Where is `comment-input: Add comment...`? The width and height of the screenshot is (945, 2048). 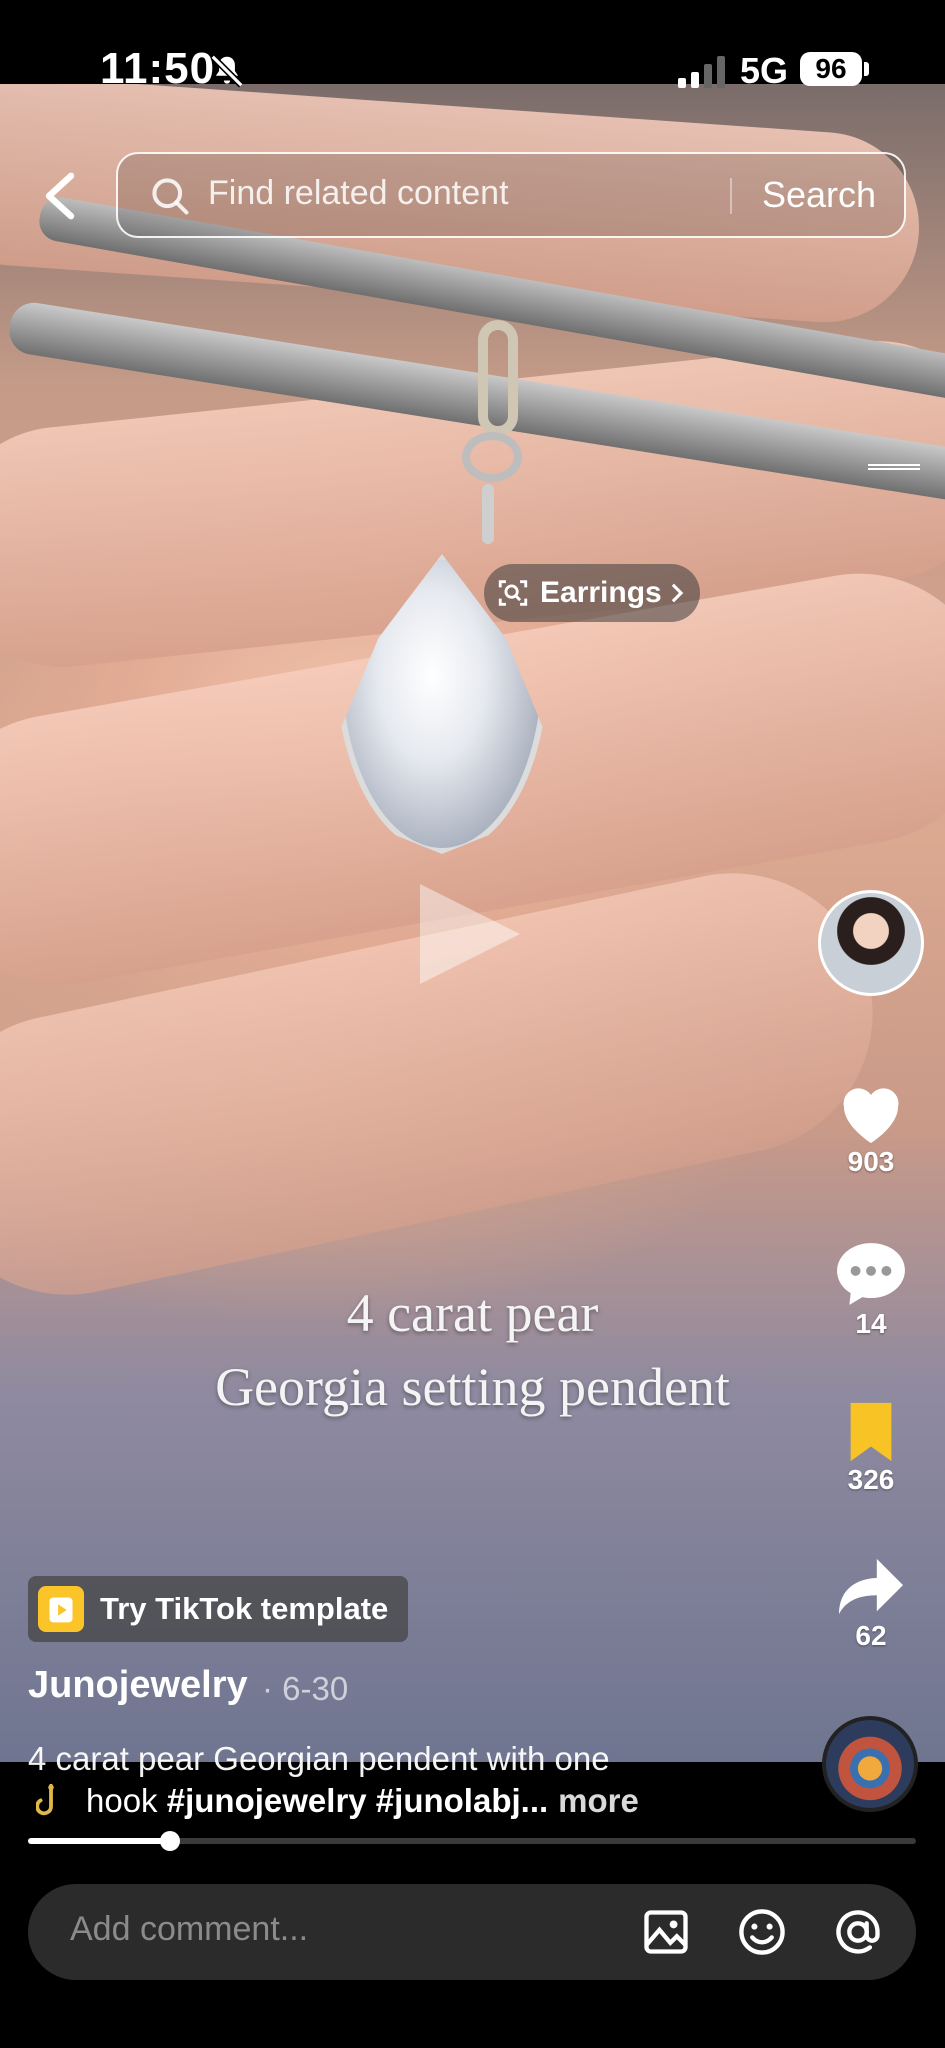 comment-input: Add comment... is located at coordinates (189, 1929).